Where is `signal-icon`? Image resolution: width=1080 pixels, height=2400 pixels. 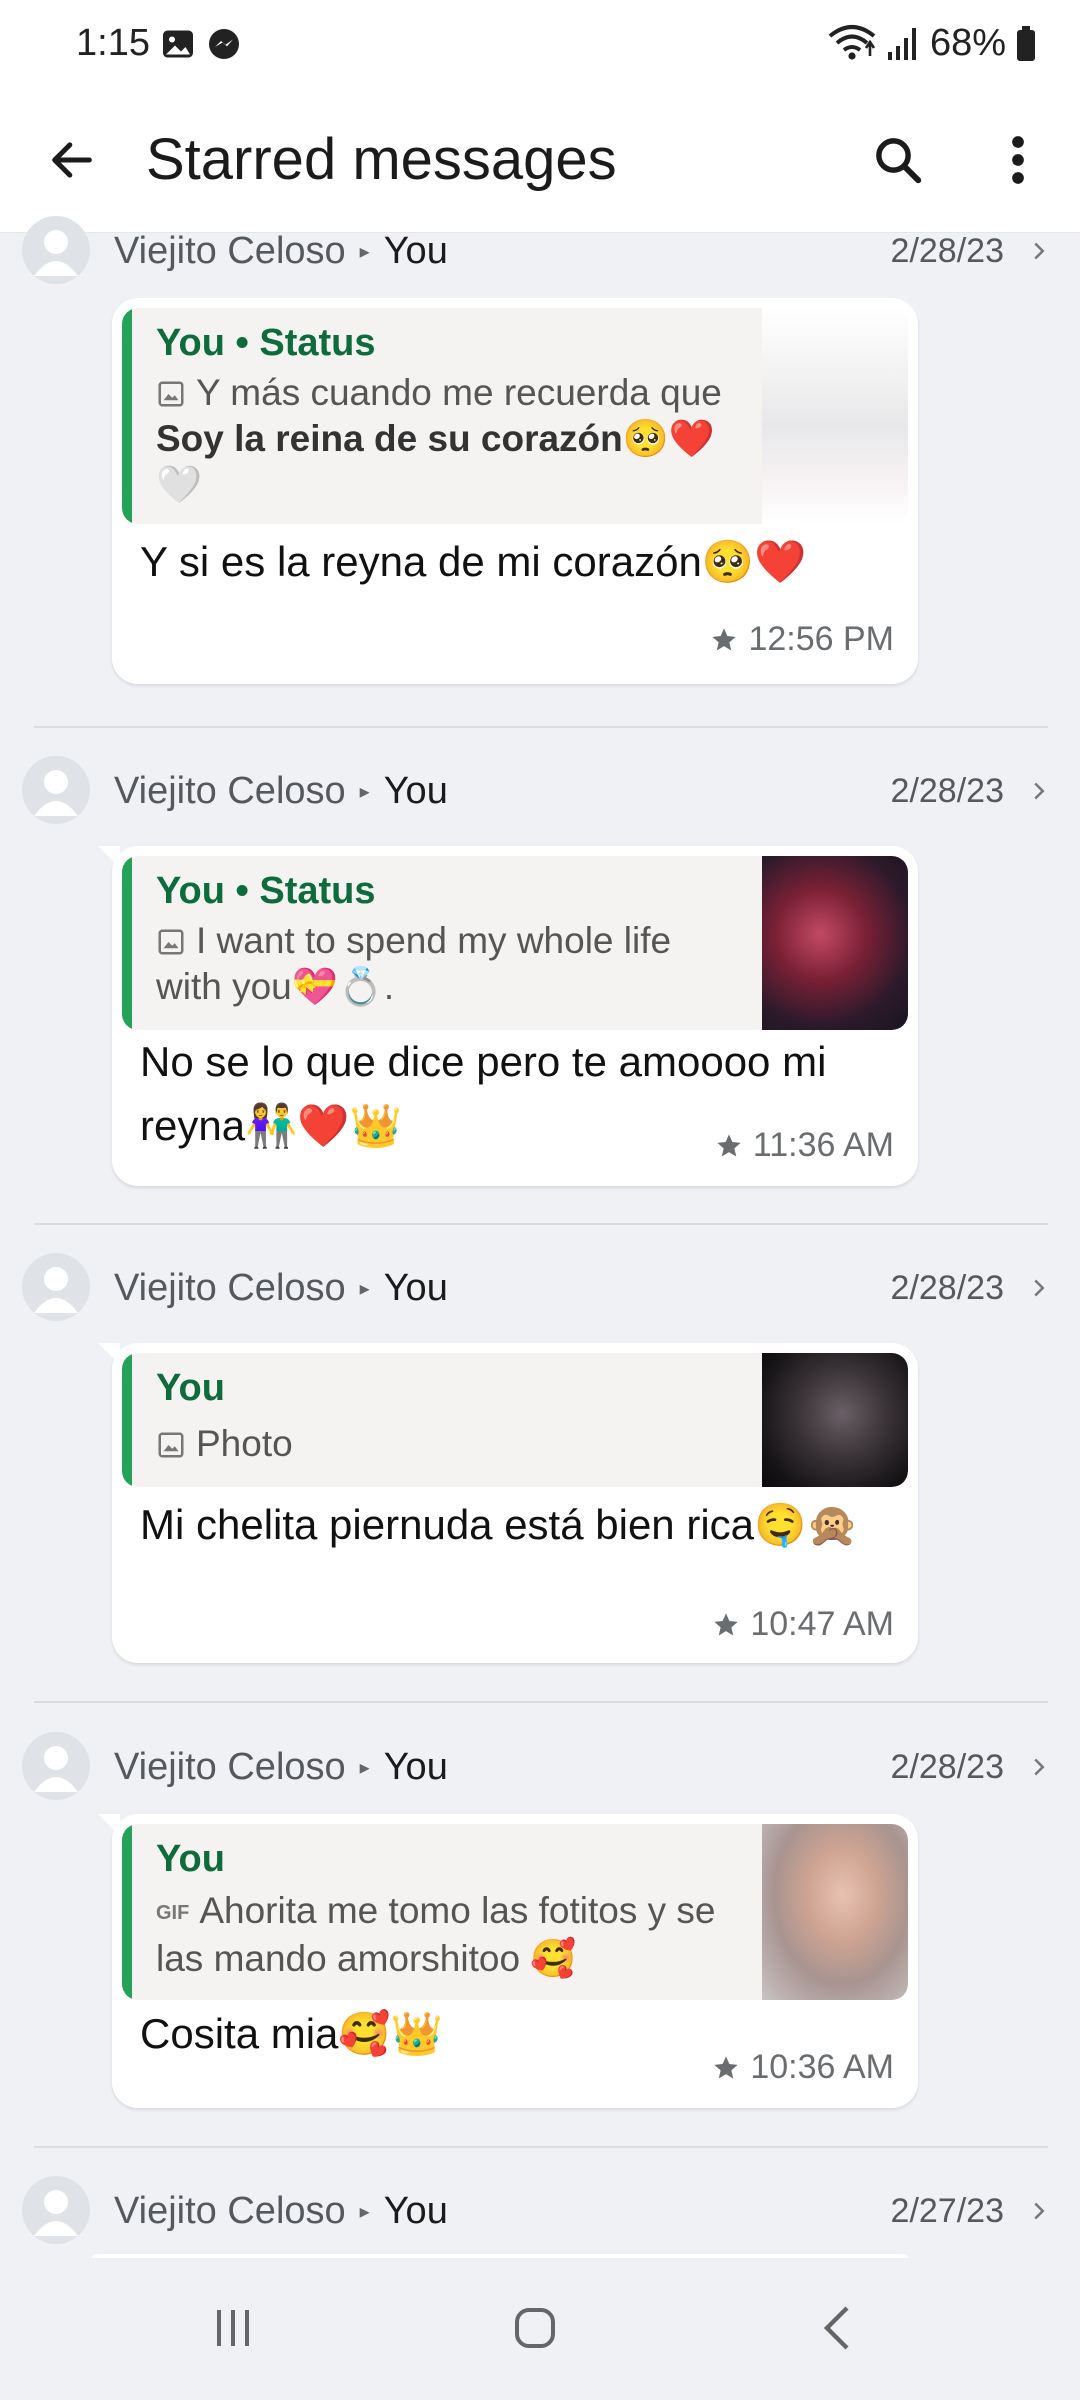
signal-icon is located at coordinates (901, 43).